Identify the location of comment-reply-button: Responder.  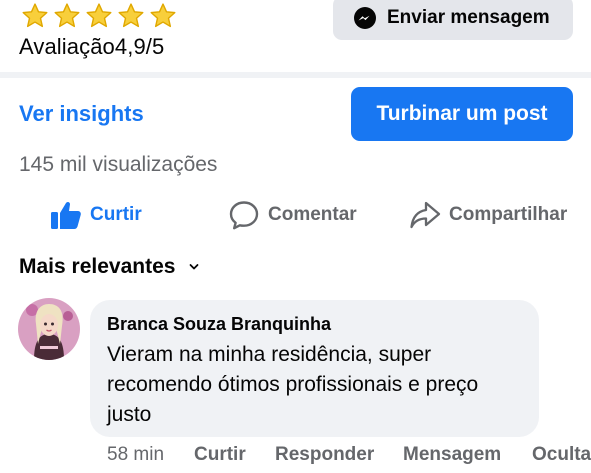
(324, 455).